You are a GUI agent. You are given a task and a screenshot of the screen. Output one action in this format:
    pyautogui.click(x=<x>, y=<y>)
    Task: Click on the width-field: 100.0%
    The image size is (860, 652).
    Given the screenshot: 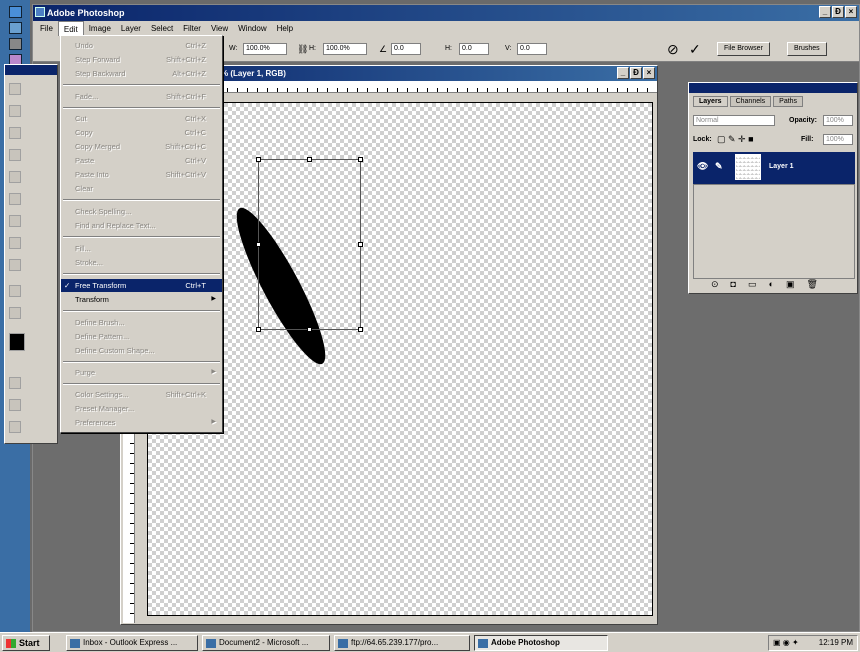 What is the action you would take?
    pyautogui.click(x=265, y=49)
    